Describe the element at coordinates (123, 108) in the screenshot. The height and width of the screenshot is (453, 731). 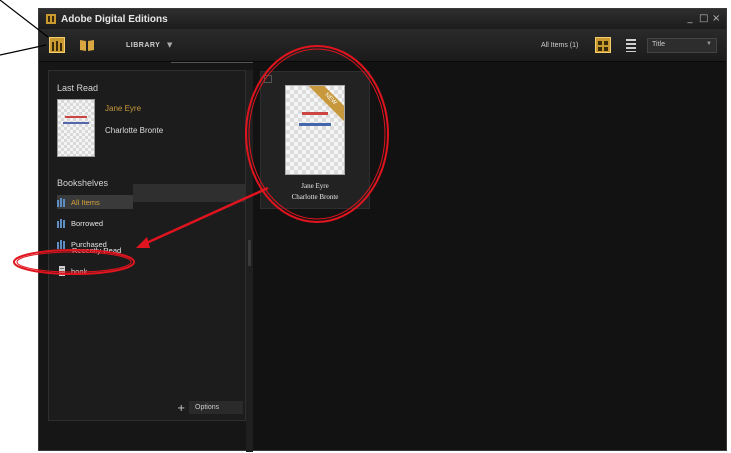
I see `last-read-title: Jane Eyre` at that location.